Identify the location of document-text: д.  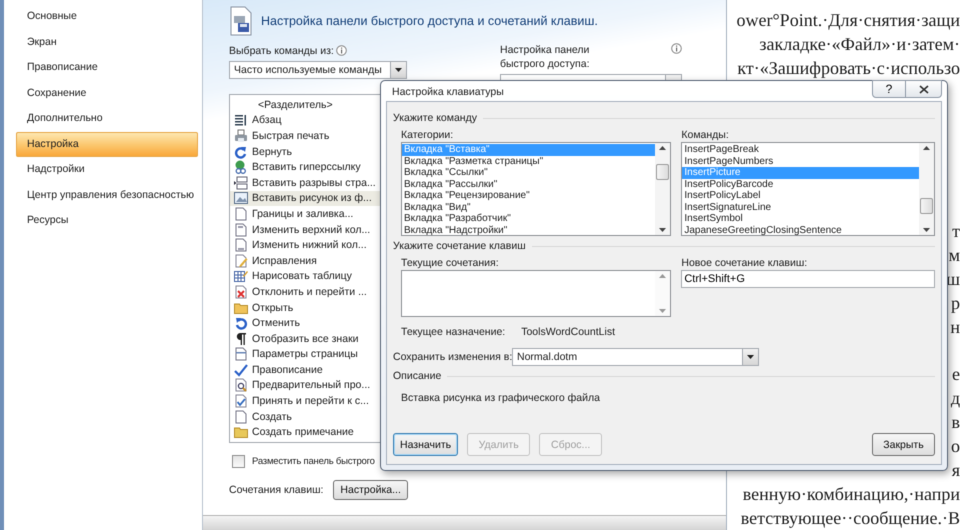
(955, 398).